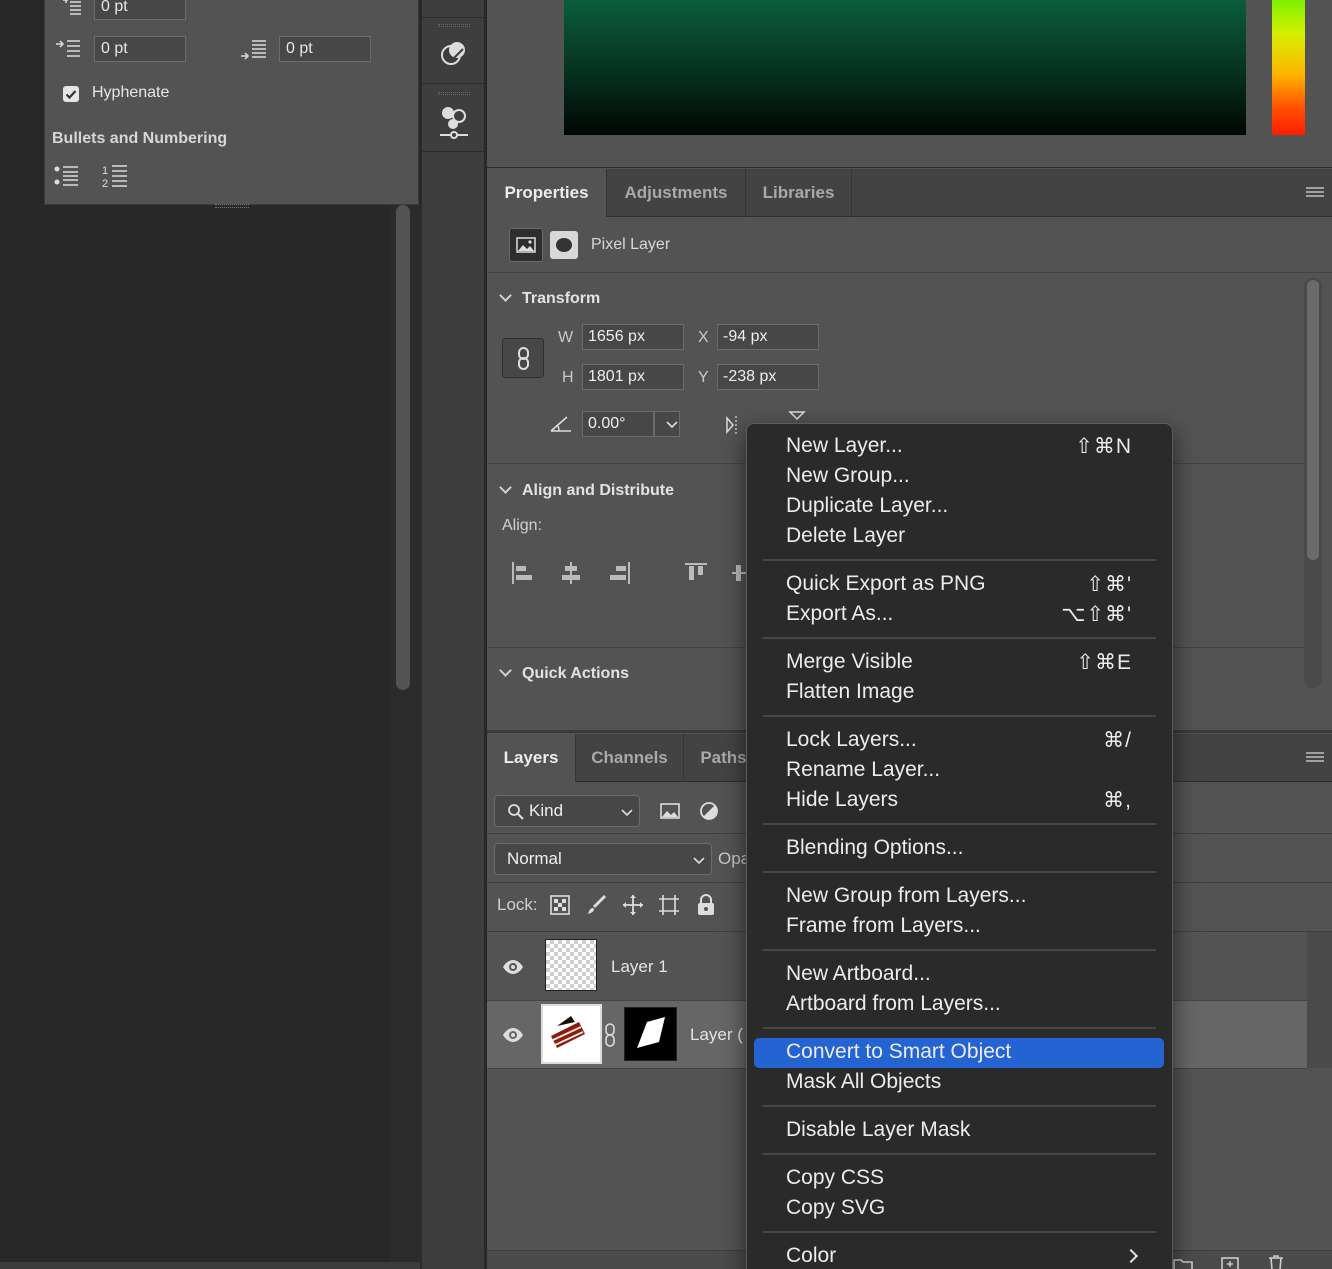 Image resolution: width=1332 pixels, height=1269 pixels. What do you see at coordinates (633, 337) in the screenshot?
I see `width-field: 1656 px` at bounding box center [633, 337].